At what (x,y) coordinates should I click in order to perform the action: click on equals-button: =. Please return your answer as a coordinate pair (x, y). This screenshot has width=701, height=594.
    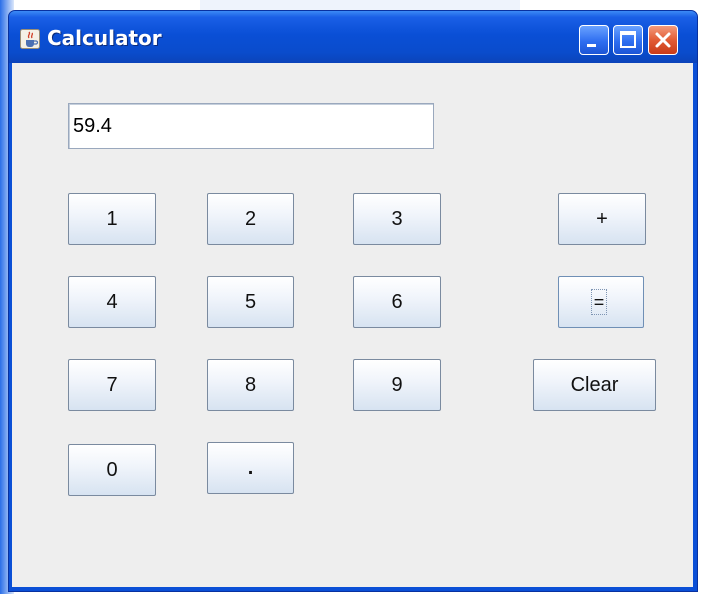
    Looking at the image, I should click on (601, 302).